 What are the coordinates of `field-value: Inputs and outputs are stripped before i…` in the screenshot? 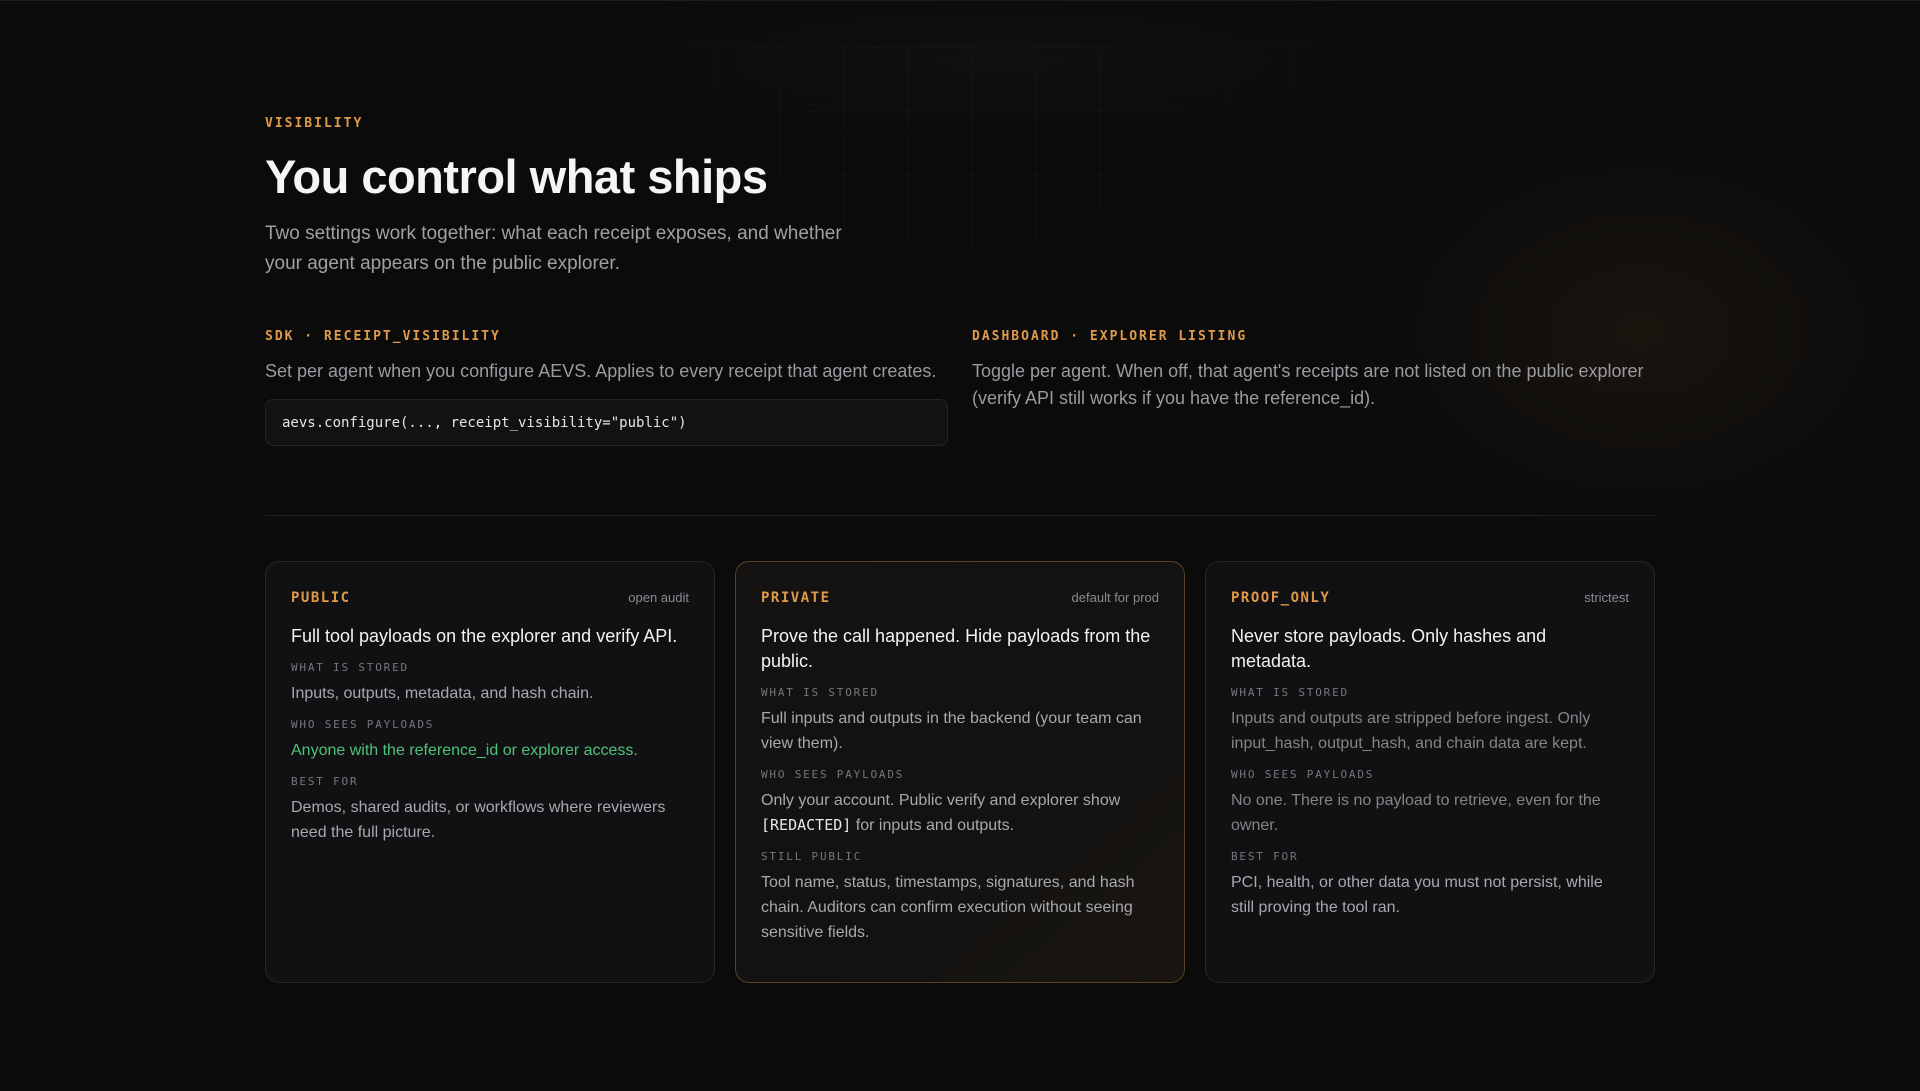 It's located at (1411, 731).